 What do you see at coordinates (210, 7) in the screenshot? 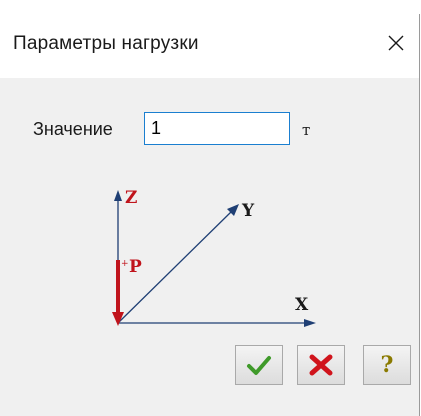
I see `background-strip` at bounding box center [210, 7].